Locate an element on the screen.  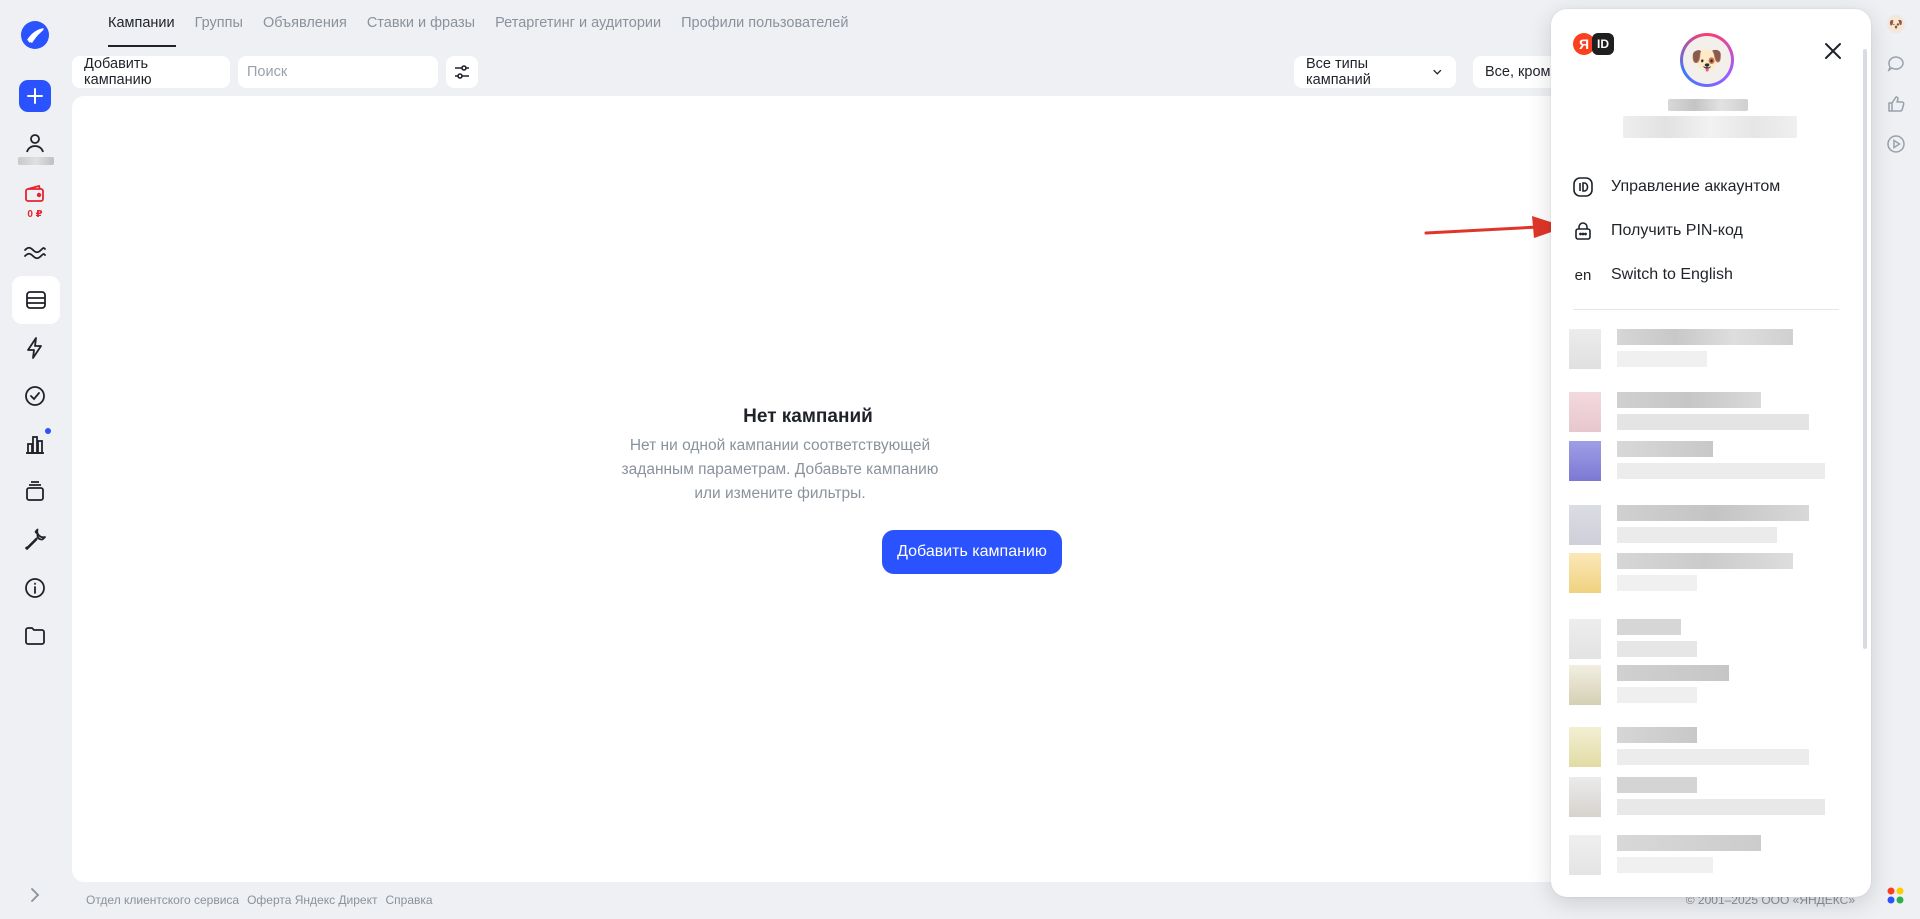
manage-account-label: Управление аккаунтом is located at coordinates (1696, 186).